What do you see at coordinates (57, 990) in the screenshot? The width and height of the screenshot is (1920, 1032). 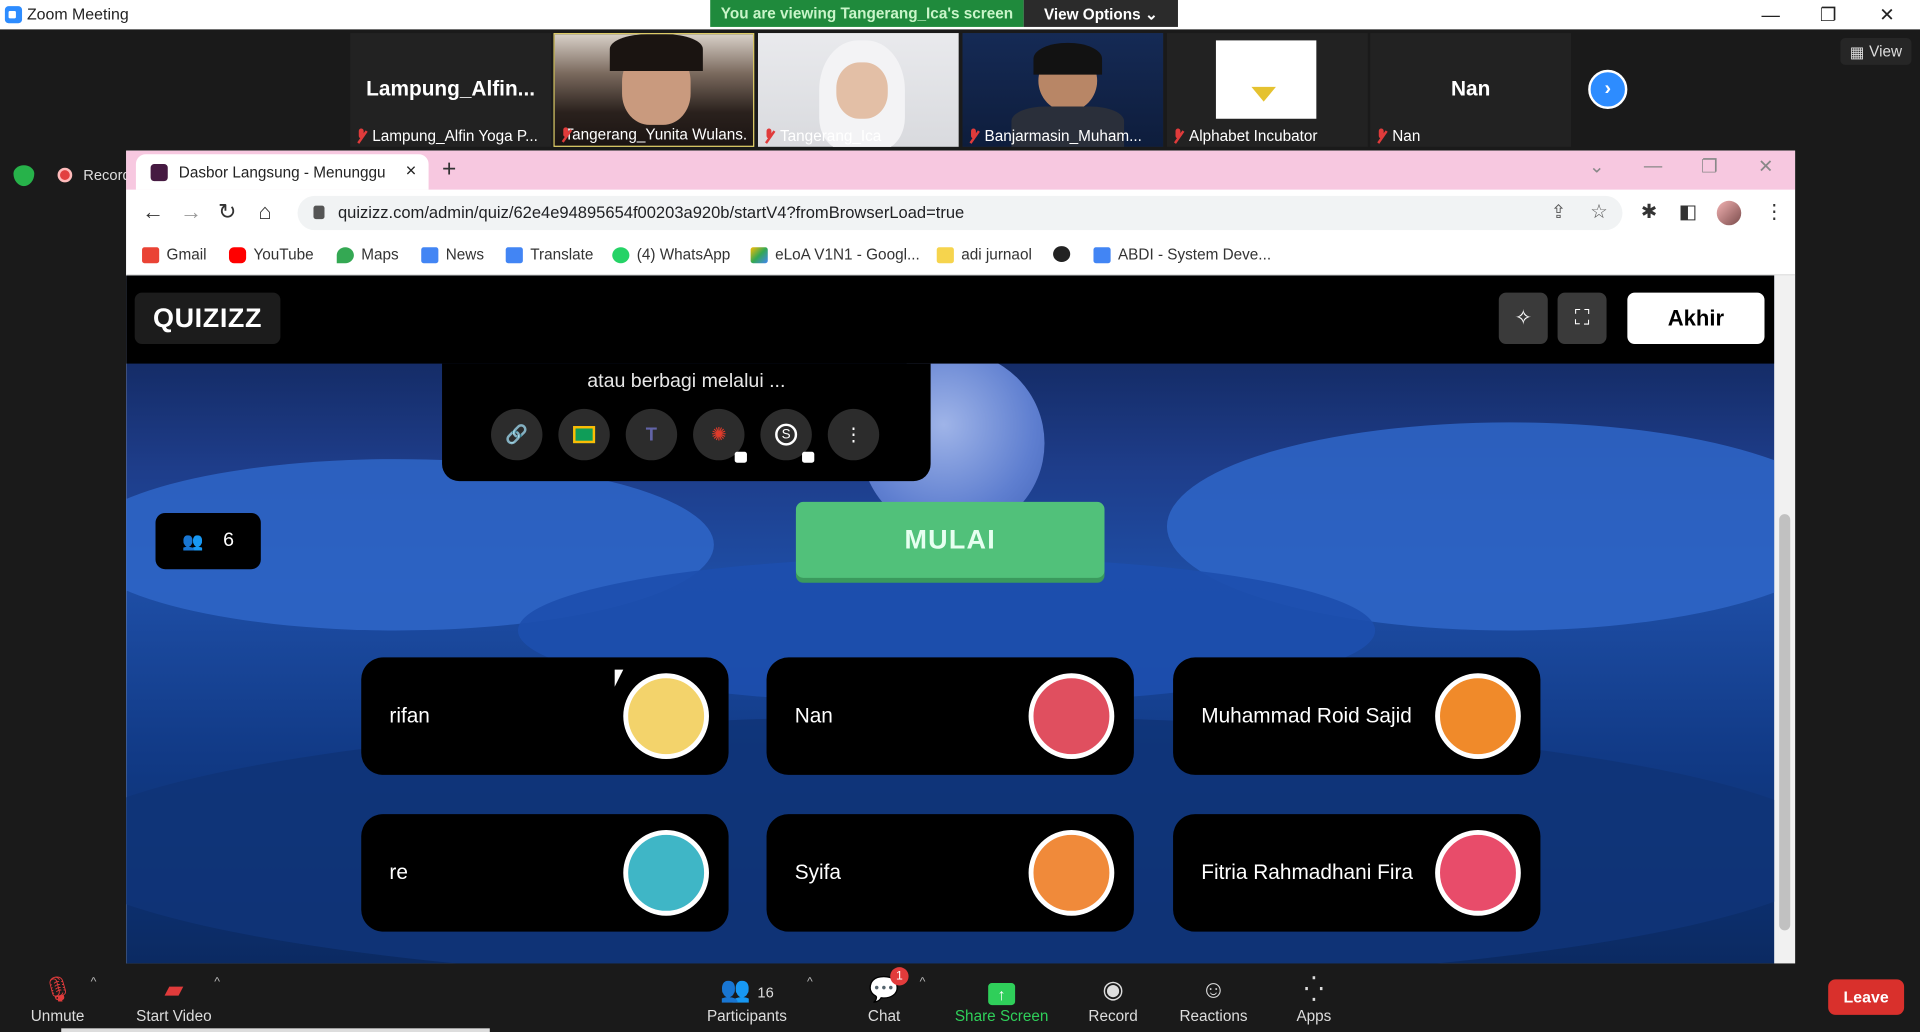 I see `muted-microphone-icon: 🎙` at bounding box center [57, 990].